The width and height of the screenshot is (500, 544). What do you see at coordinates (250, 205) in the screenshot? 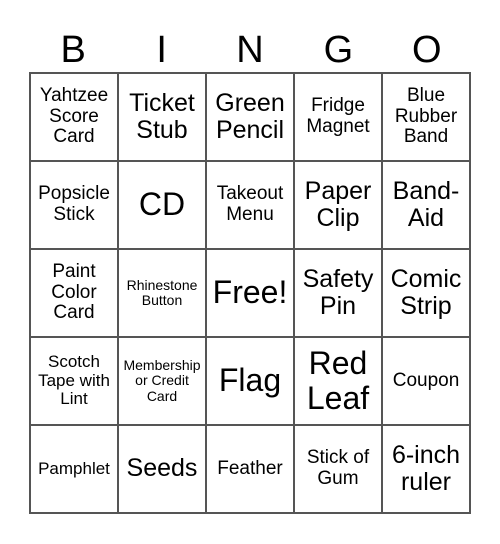
I see `bingo-cell: Takeout Menu` at bounding box center [250, 205].